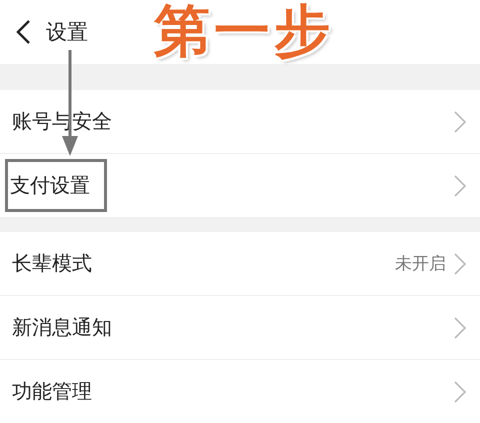 The image size is (480, 423). Describe the element at coordinates (50, 185) in the screenshot. I see `row-label: 支付设置` at that location.